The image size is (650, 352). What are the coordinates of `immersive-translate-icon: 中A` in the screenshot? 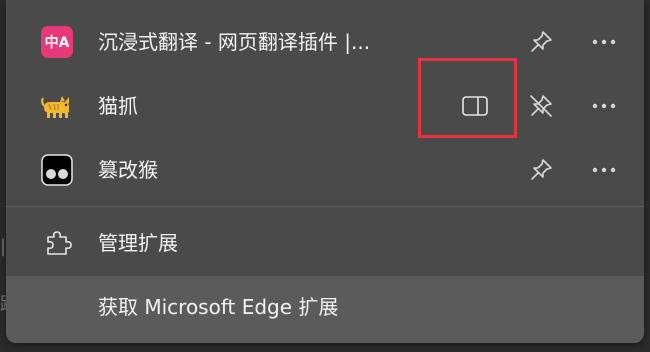 It's located at (57, 42).